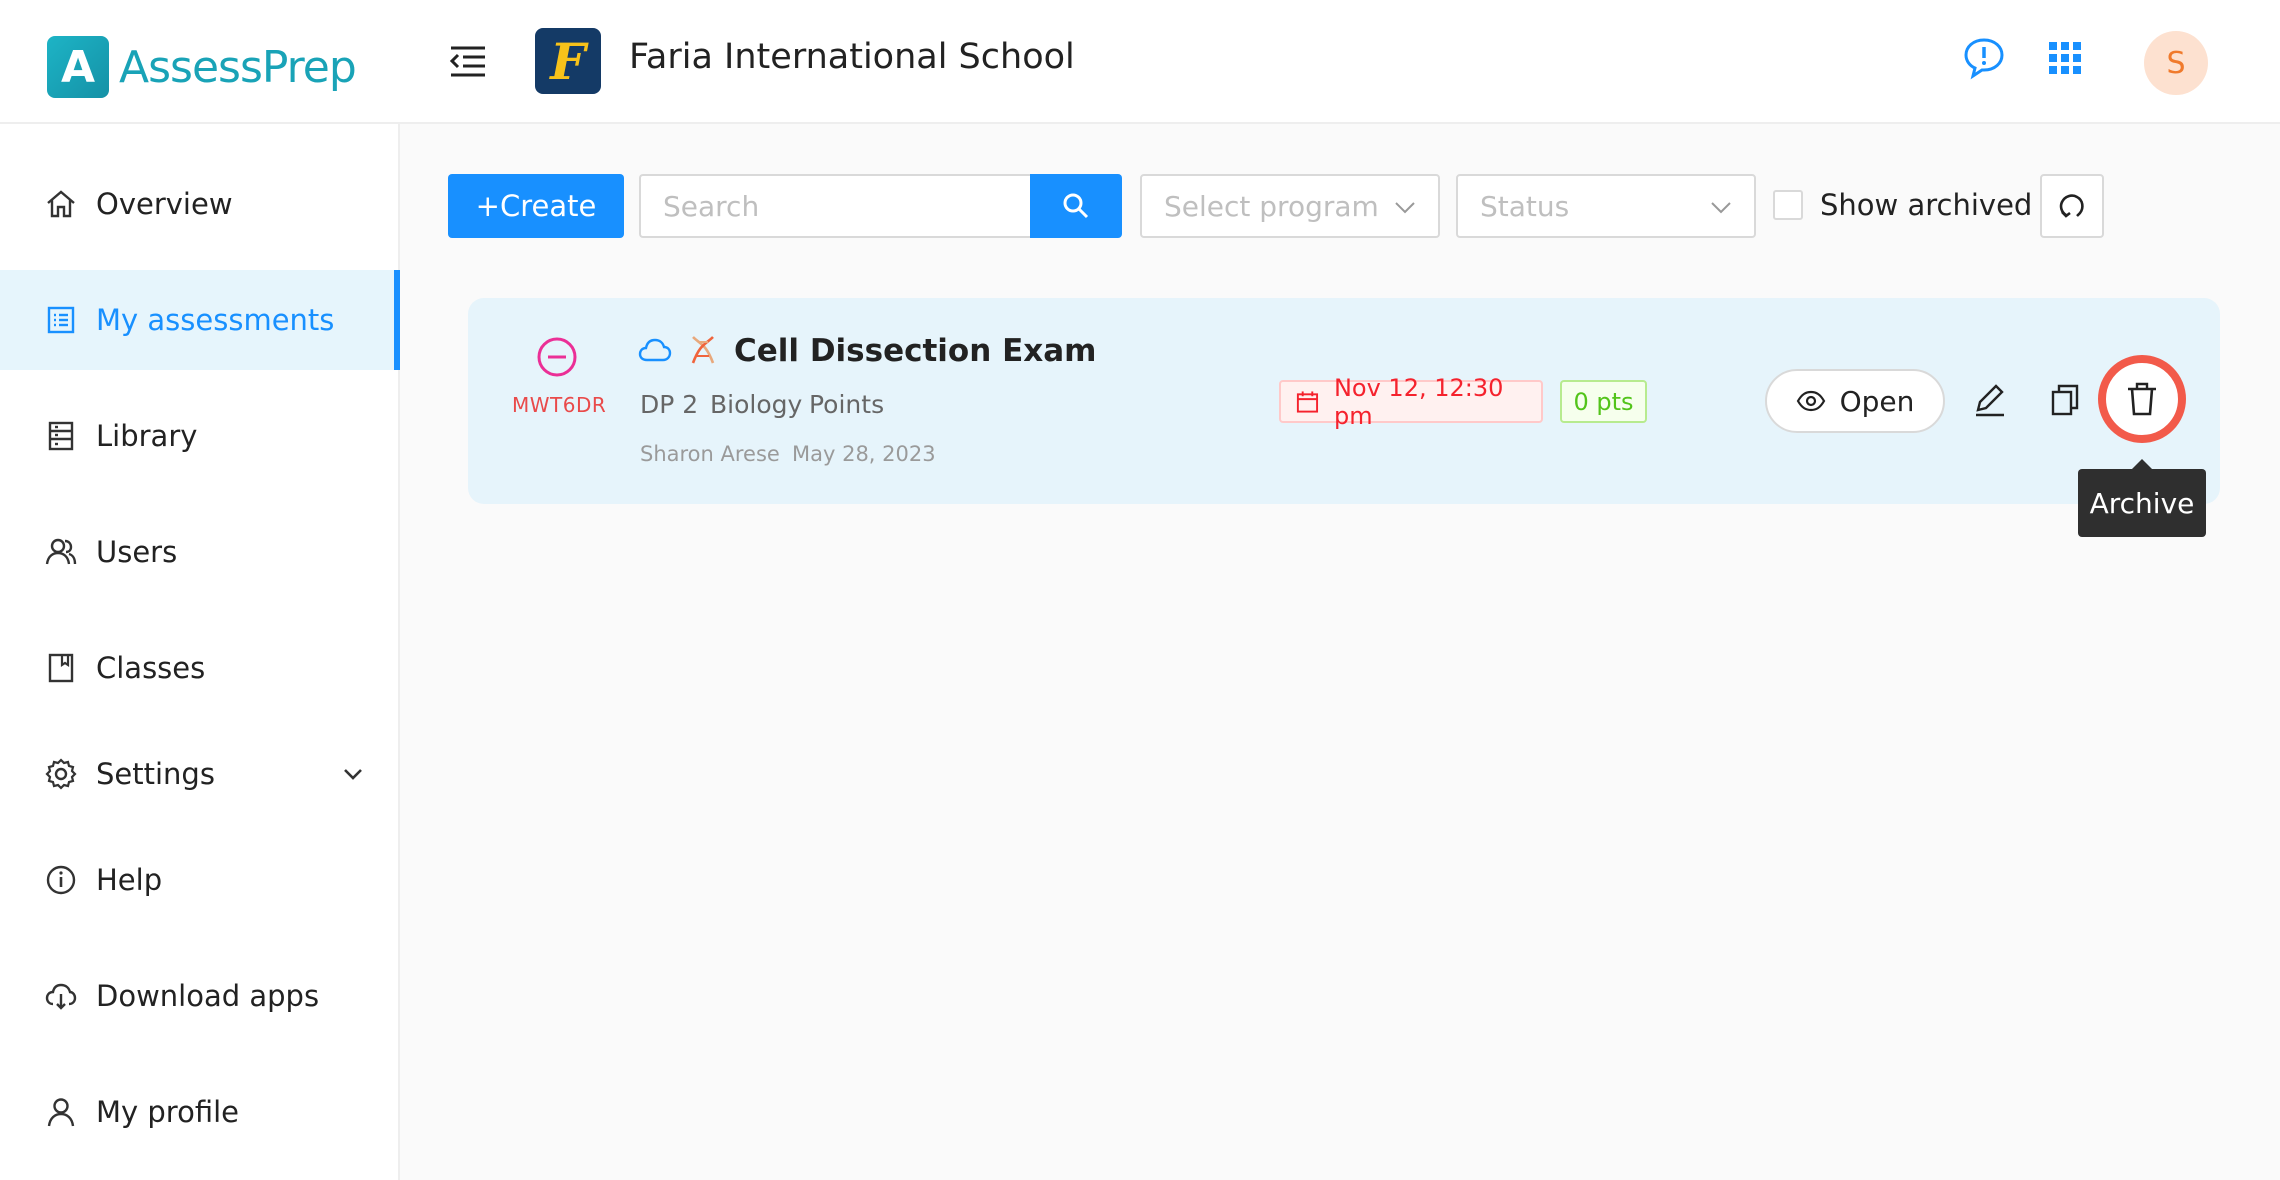 The image size is (2280, 1180). What do you see at coordinates (61, 668) in the screenshot?
I see `book-icon` at bounding box center [61, 668].